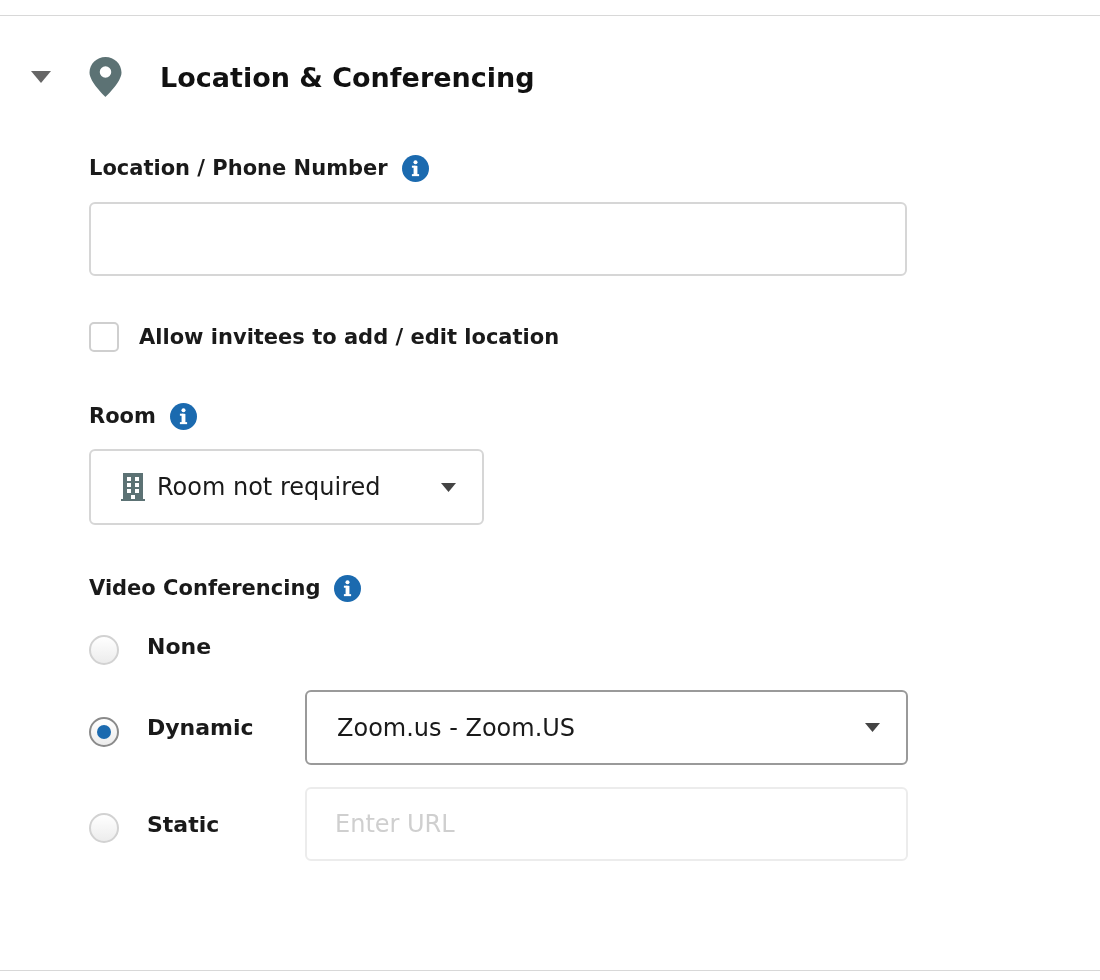 The height and width of the screenshot is (980, 1100). I want to click on checkbox-label: Allow invitees to add / edit location, so click(349, 337).